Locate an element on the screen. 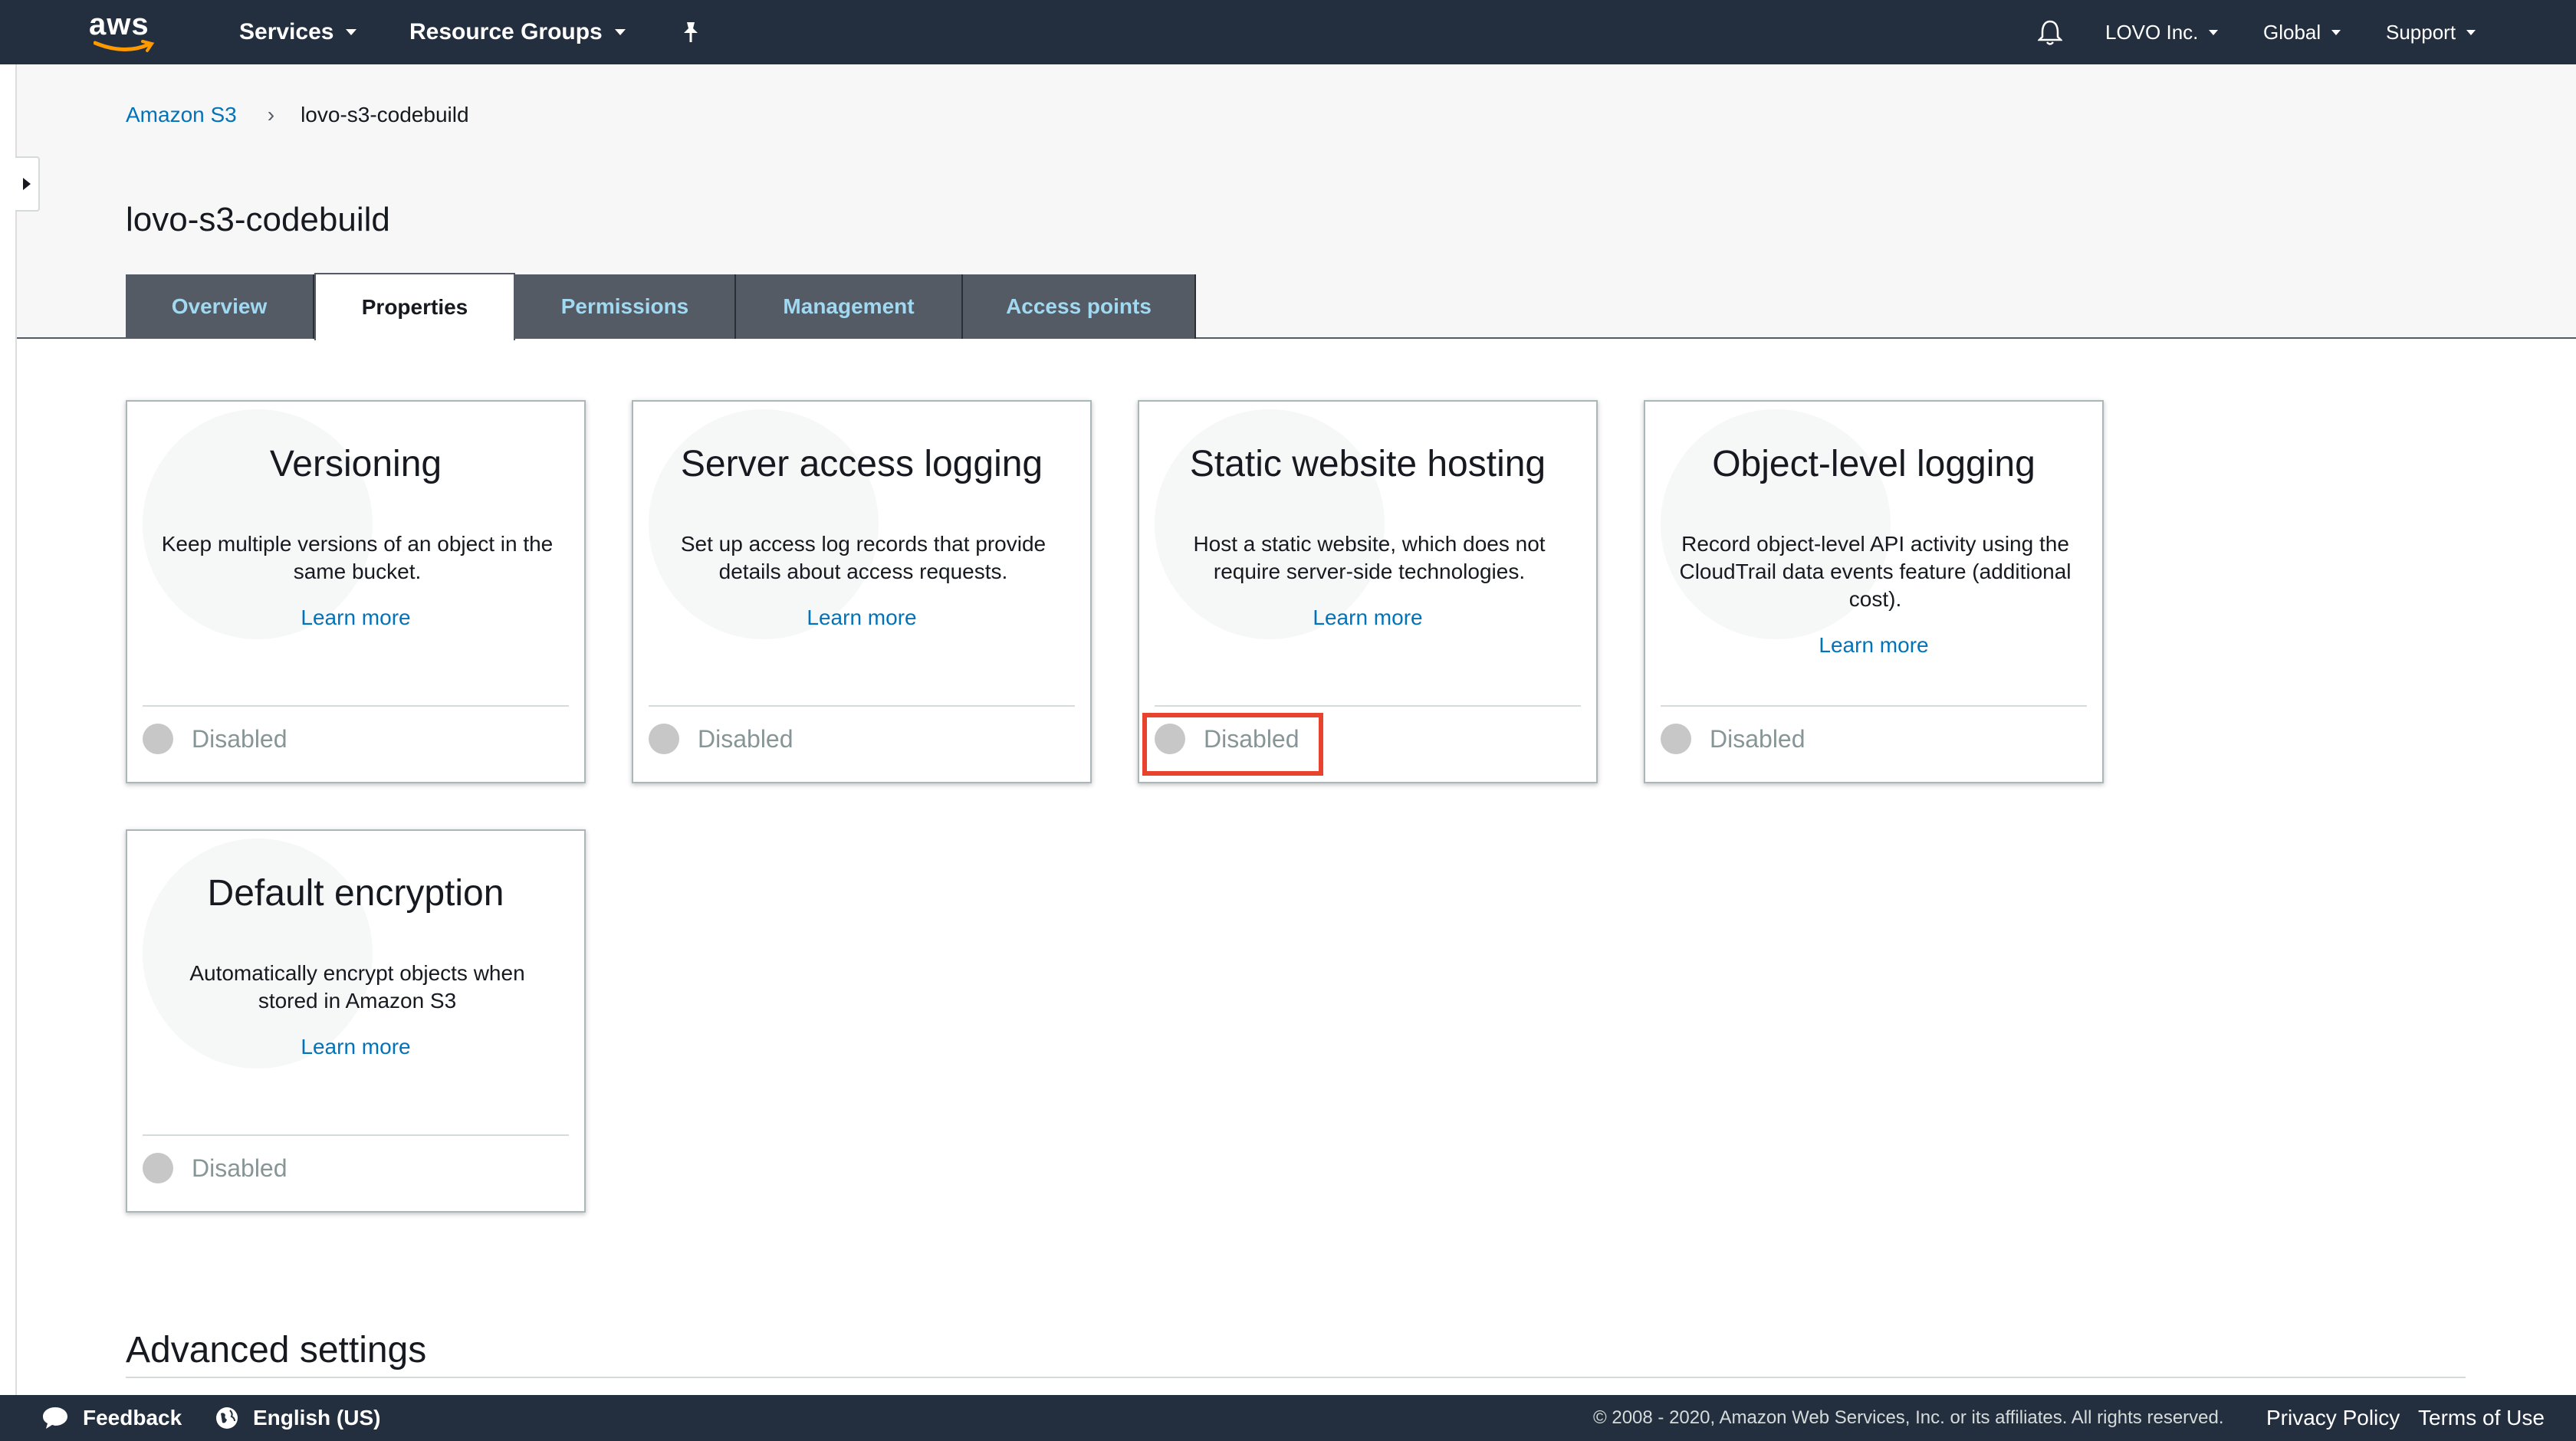 The width and height of the screenshot is (2576, 1441). region-label: Global is located at coordinates (2292, 32).